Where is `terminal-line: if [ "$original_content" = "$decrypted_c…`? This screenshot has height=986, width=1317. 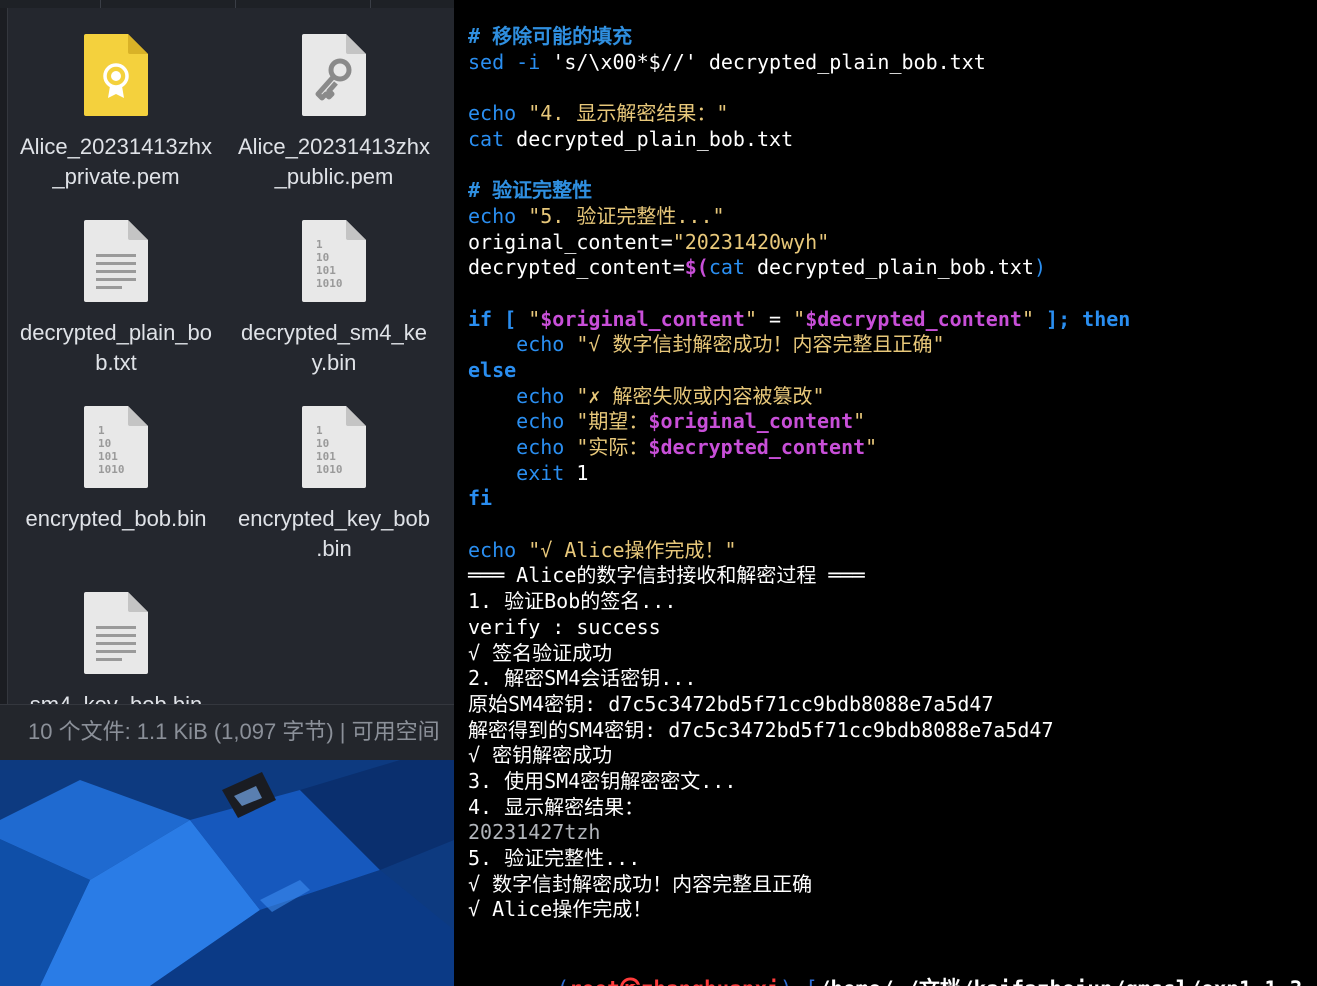
terminal-line: if [ "$original_content" = "$decrypted_c… is located at coordinates (799, 320).